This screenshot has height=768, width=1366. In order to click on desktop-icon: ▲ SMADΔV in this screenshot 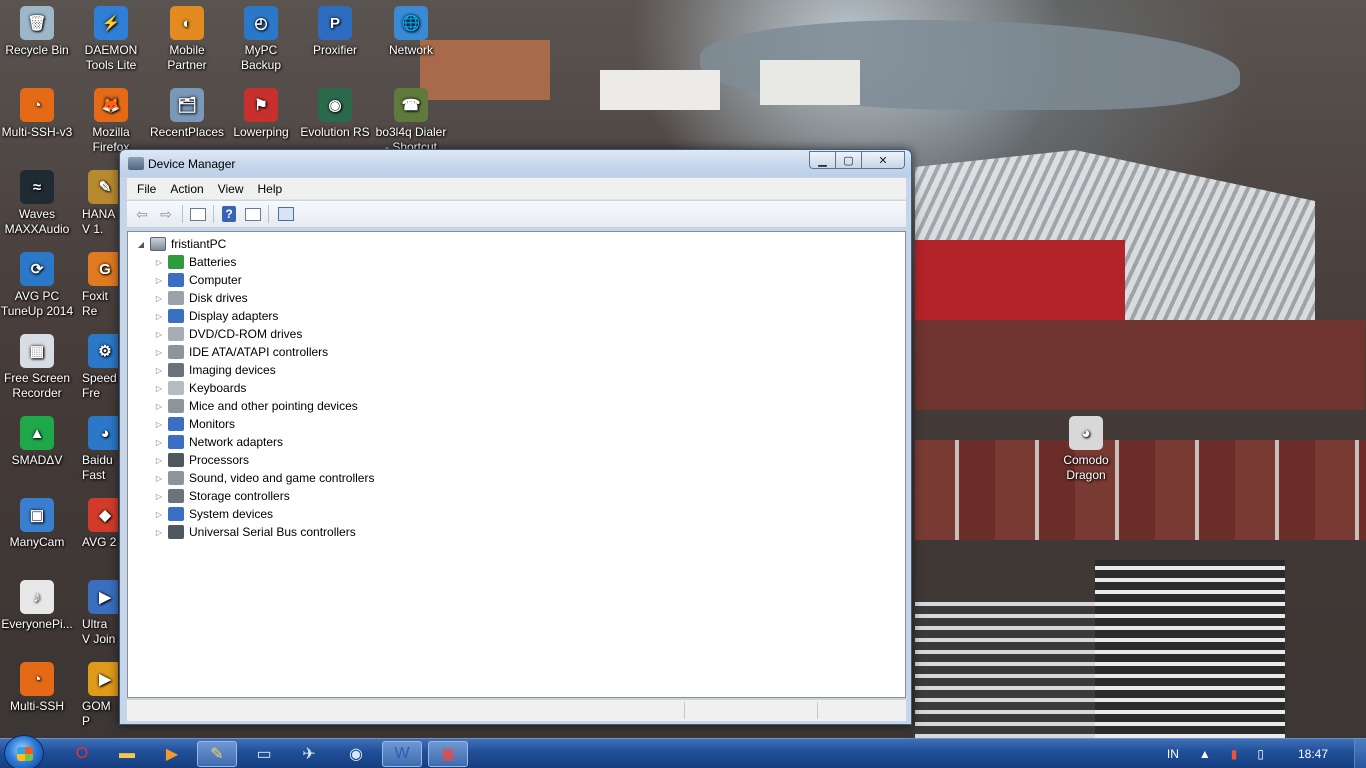, I will do `click(37, 442)`.